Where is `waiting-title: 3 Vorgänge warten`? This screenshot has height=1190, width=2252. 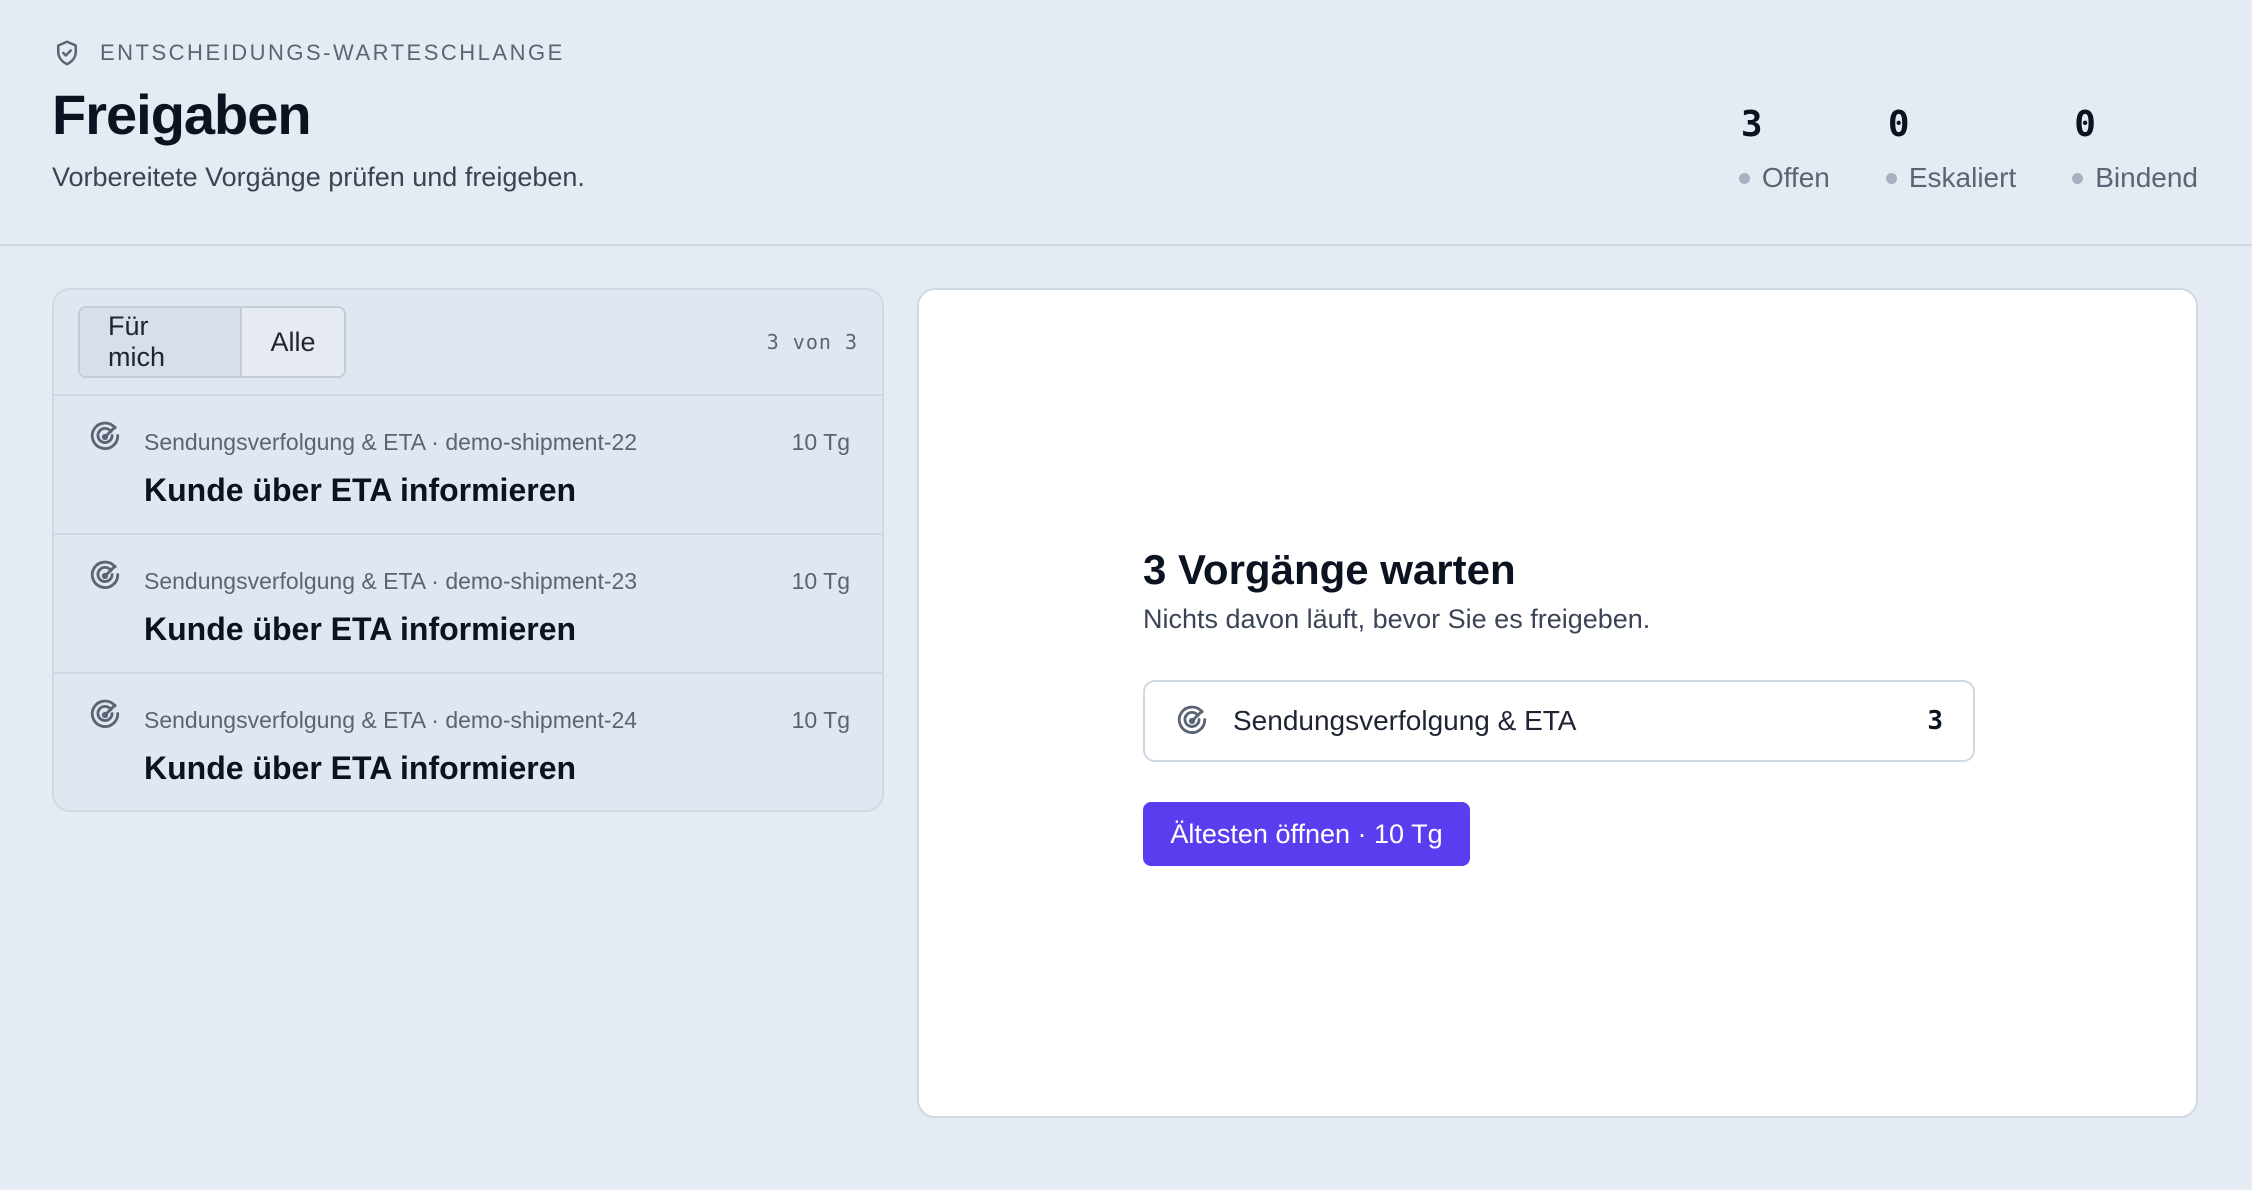
waiting-title: 3 Vorgänge warten is located at coordinates (1329, 569).